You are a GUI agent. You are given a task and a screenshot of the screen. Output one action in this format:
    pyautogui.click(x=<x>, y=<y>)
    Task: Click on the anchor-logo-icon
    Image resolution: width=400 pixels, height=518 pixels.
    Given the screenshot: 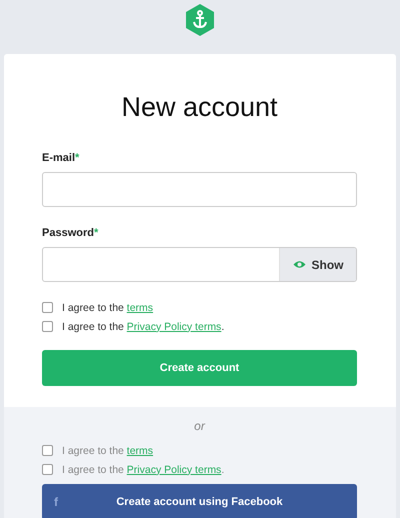 What is the action you would take?
    pyautogui.click(x=200, y=20)
    